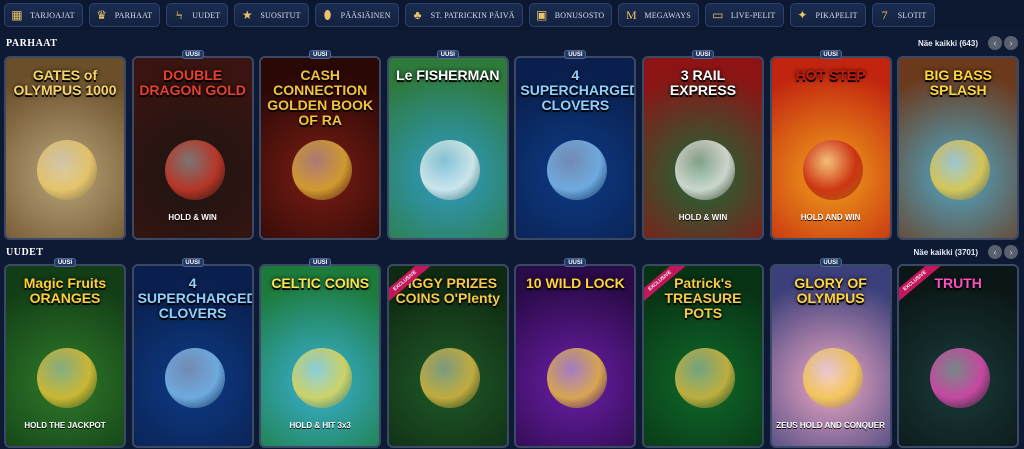  What do you see at coordinates (327, 15) in the screenshot?
I see `egg-icon: ⬮` at bounding box center [327, 15].